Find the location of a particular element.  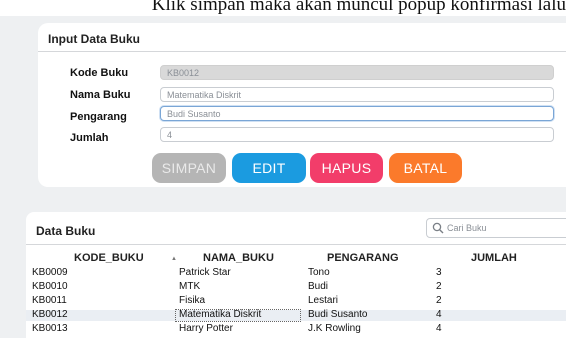

cell-kode-buku: KB0010 is located at coordinates (50, 286).